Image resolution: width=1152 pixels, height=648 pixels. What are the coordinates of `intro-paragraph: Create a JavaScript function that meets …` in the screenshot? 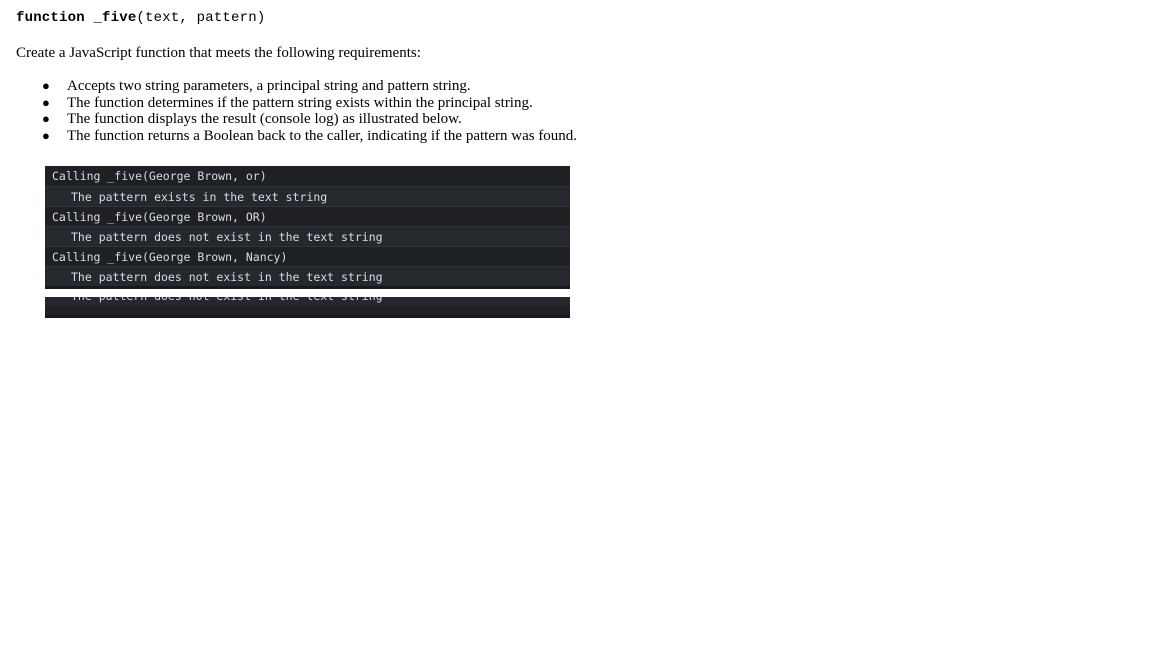 It's located at (218, 53).